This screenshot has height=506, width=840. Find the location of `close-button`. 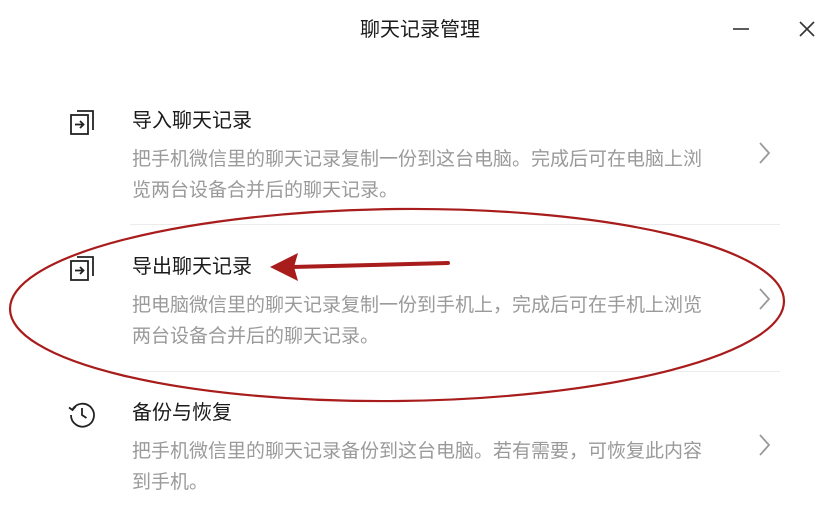

close-button is located at coordinates (807, 29).